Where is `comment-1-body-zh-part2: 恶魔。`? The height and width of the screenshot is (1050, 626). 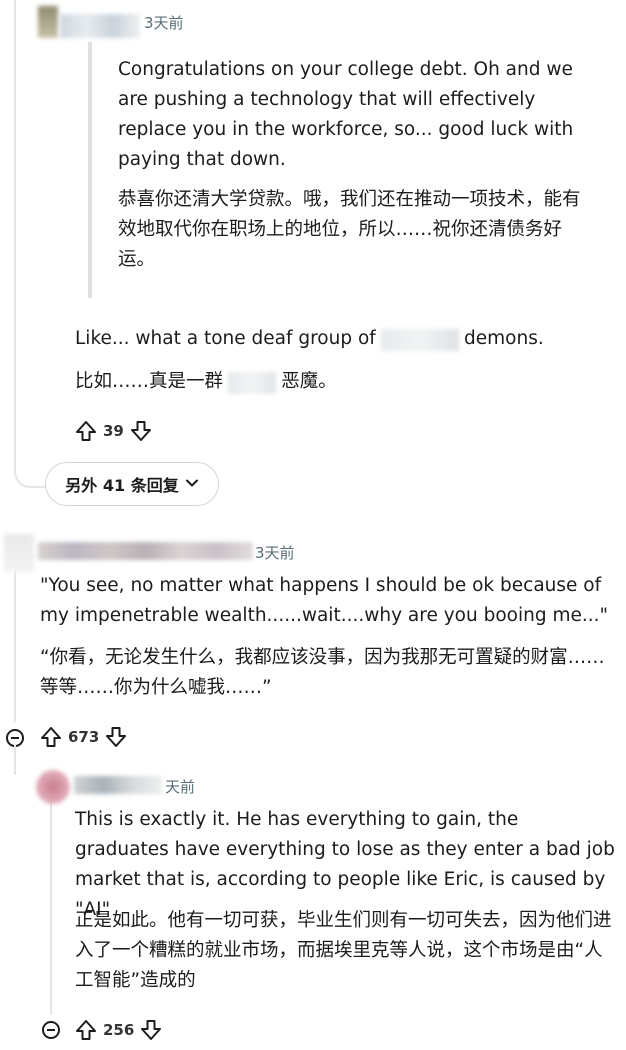
comment-1-body-zh-part2: 恶魔。 is located at coordinates (309, 381).